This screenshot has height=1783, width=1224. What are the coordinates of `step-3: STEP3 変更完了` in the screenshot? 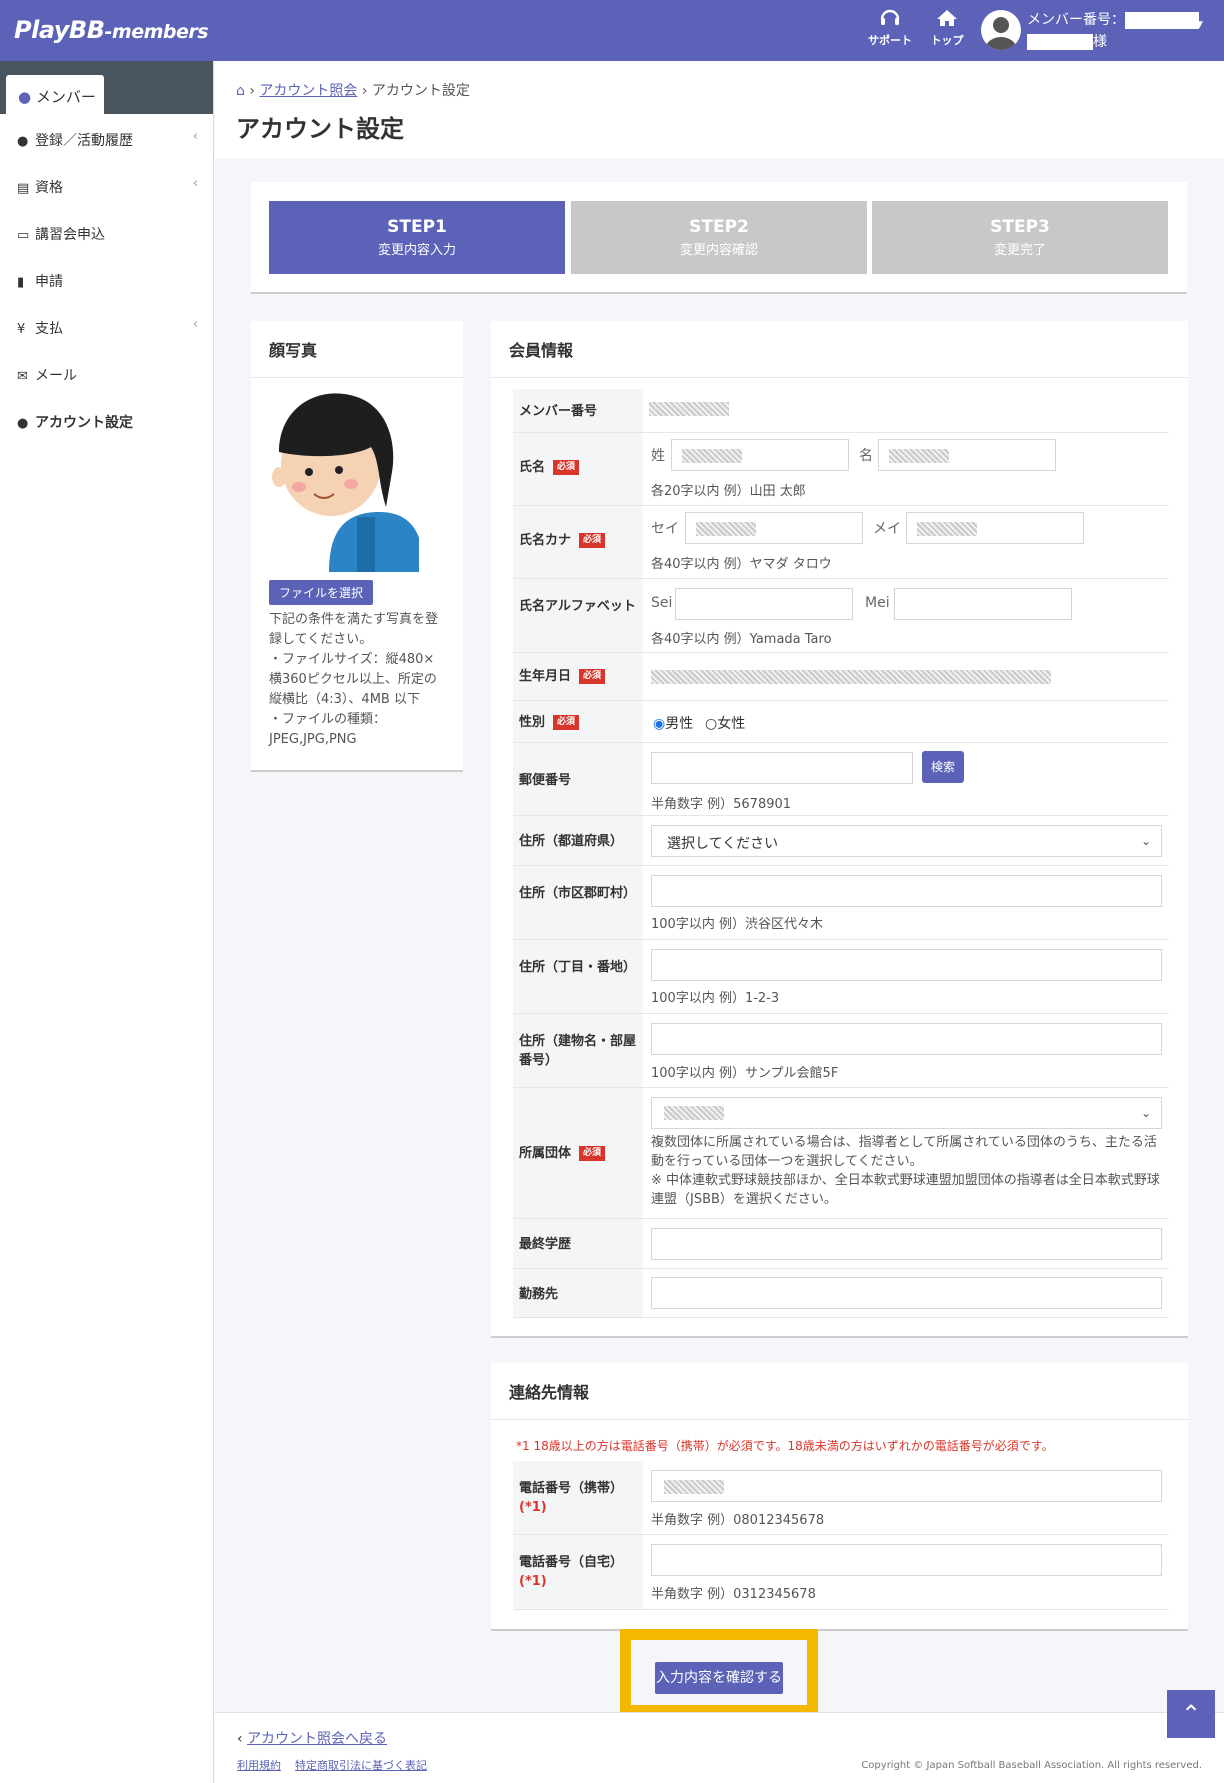 It's located at (1020, 237).